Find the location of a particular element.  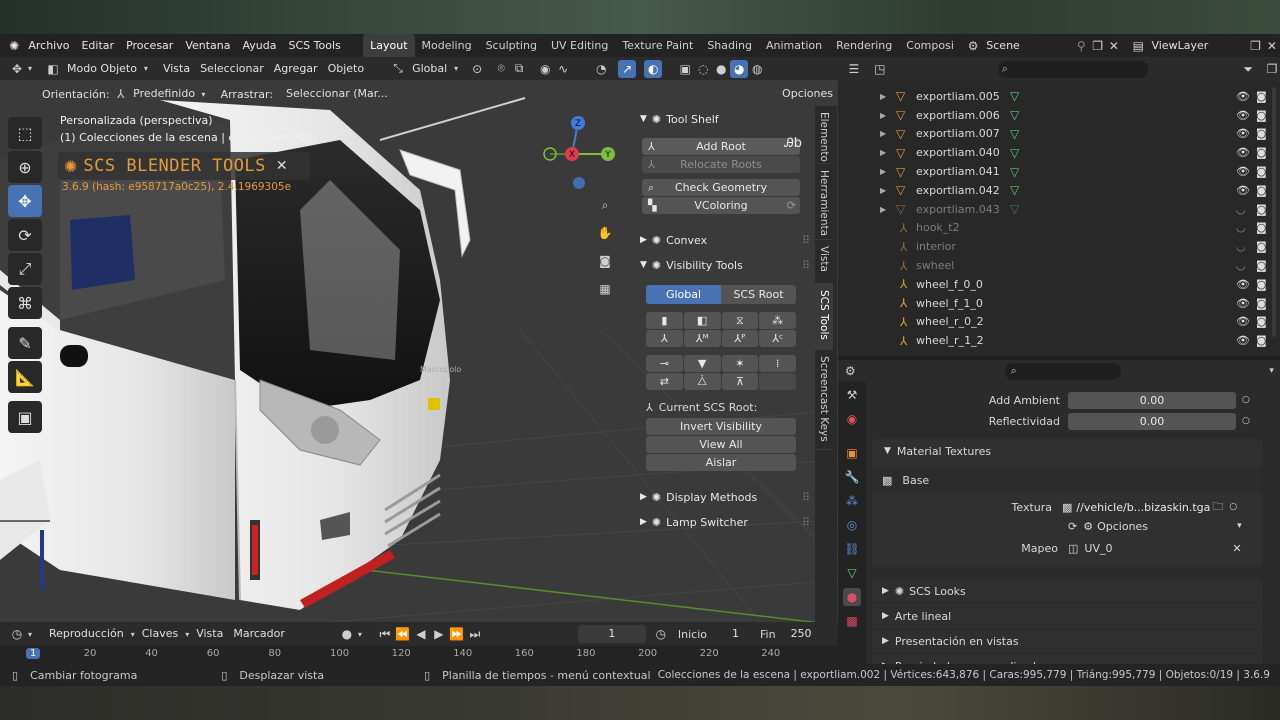

prev-keyframe-icon: ⏪ is located at coordinates (403, 634).